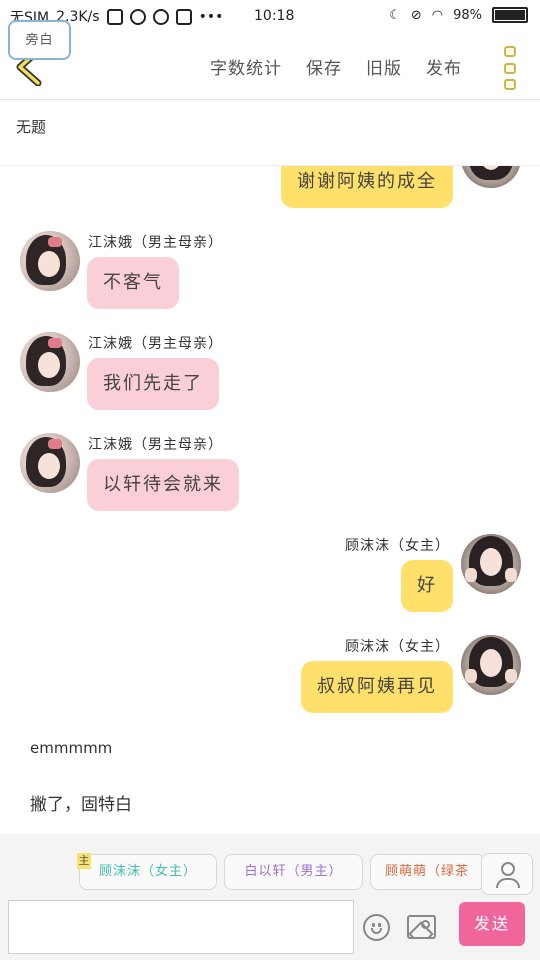  What do you see at coordinates (421, 927) in the screenshot?
I see `image-icon` at bounding box center [421, 927].